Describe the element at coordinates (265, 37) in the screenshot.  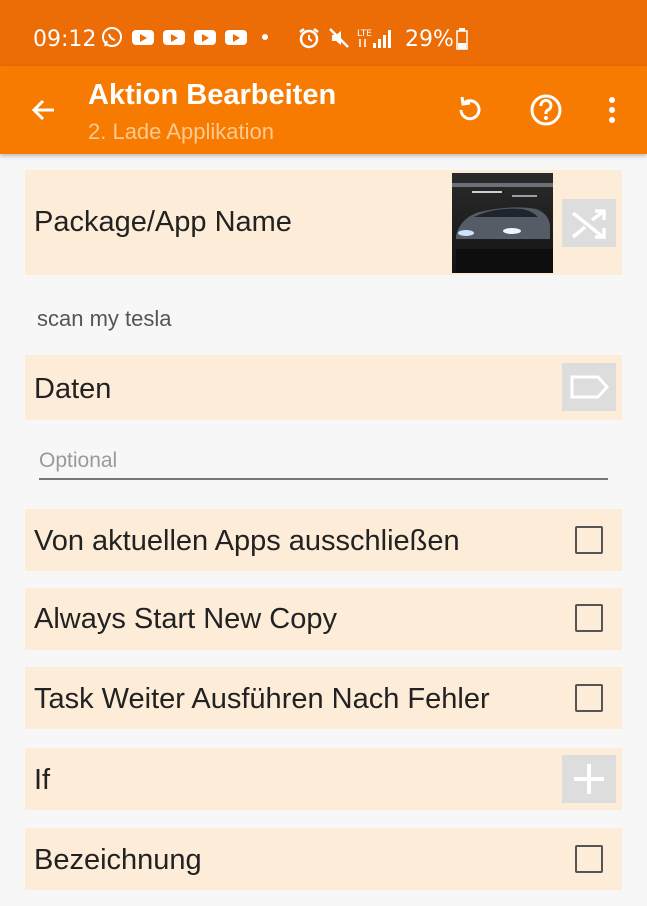
I see `more-notifications-dot-icon` at that location.